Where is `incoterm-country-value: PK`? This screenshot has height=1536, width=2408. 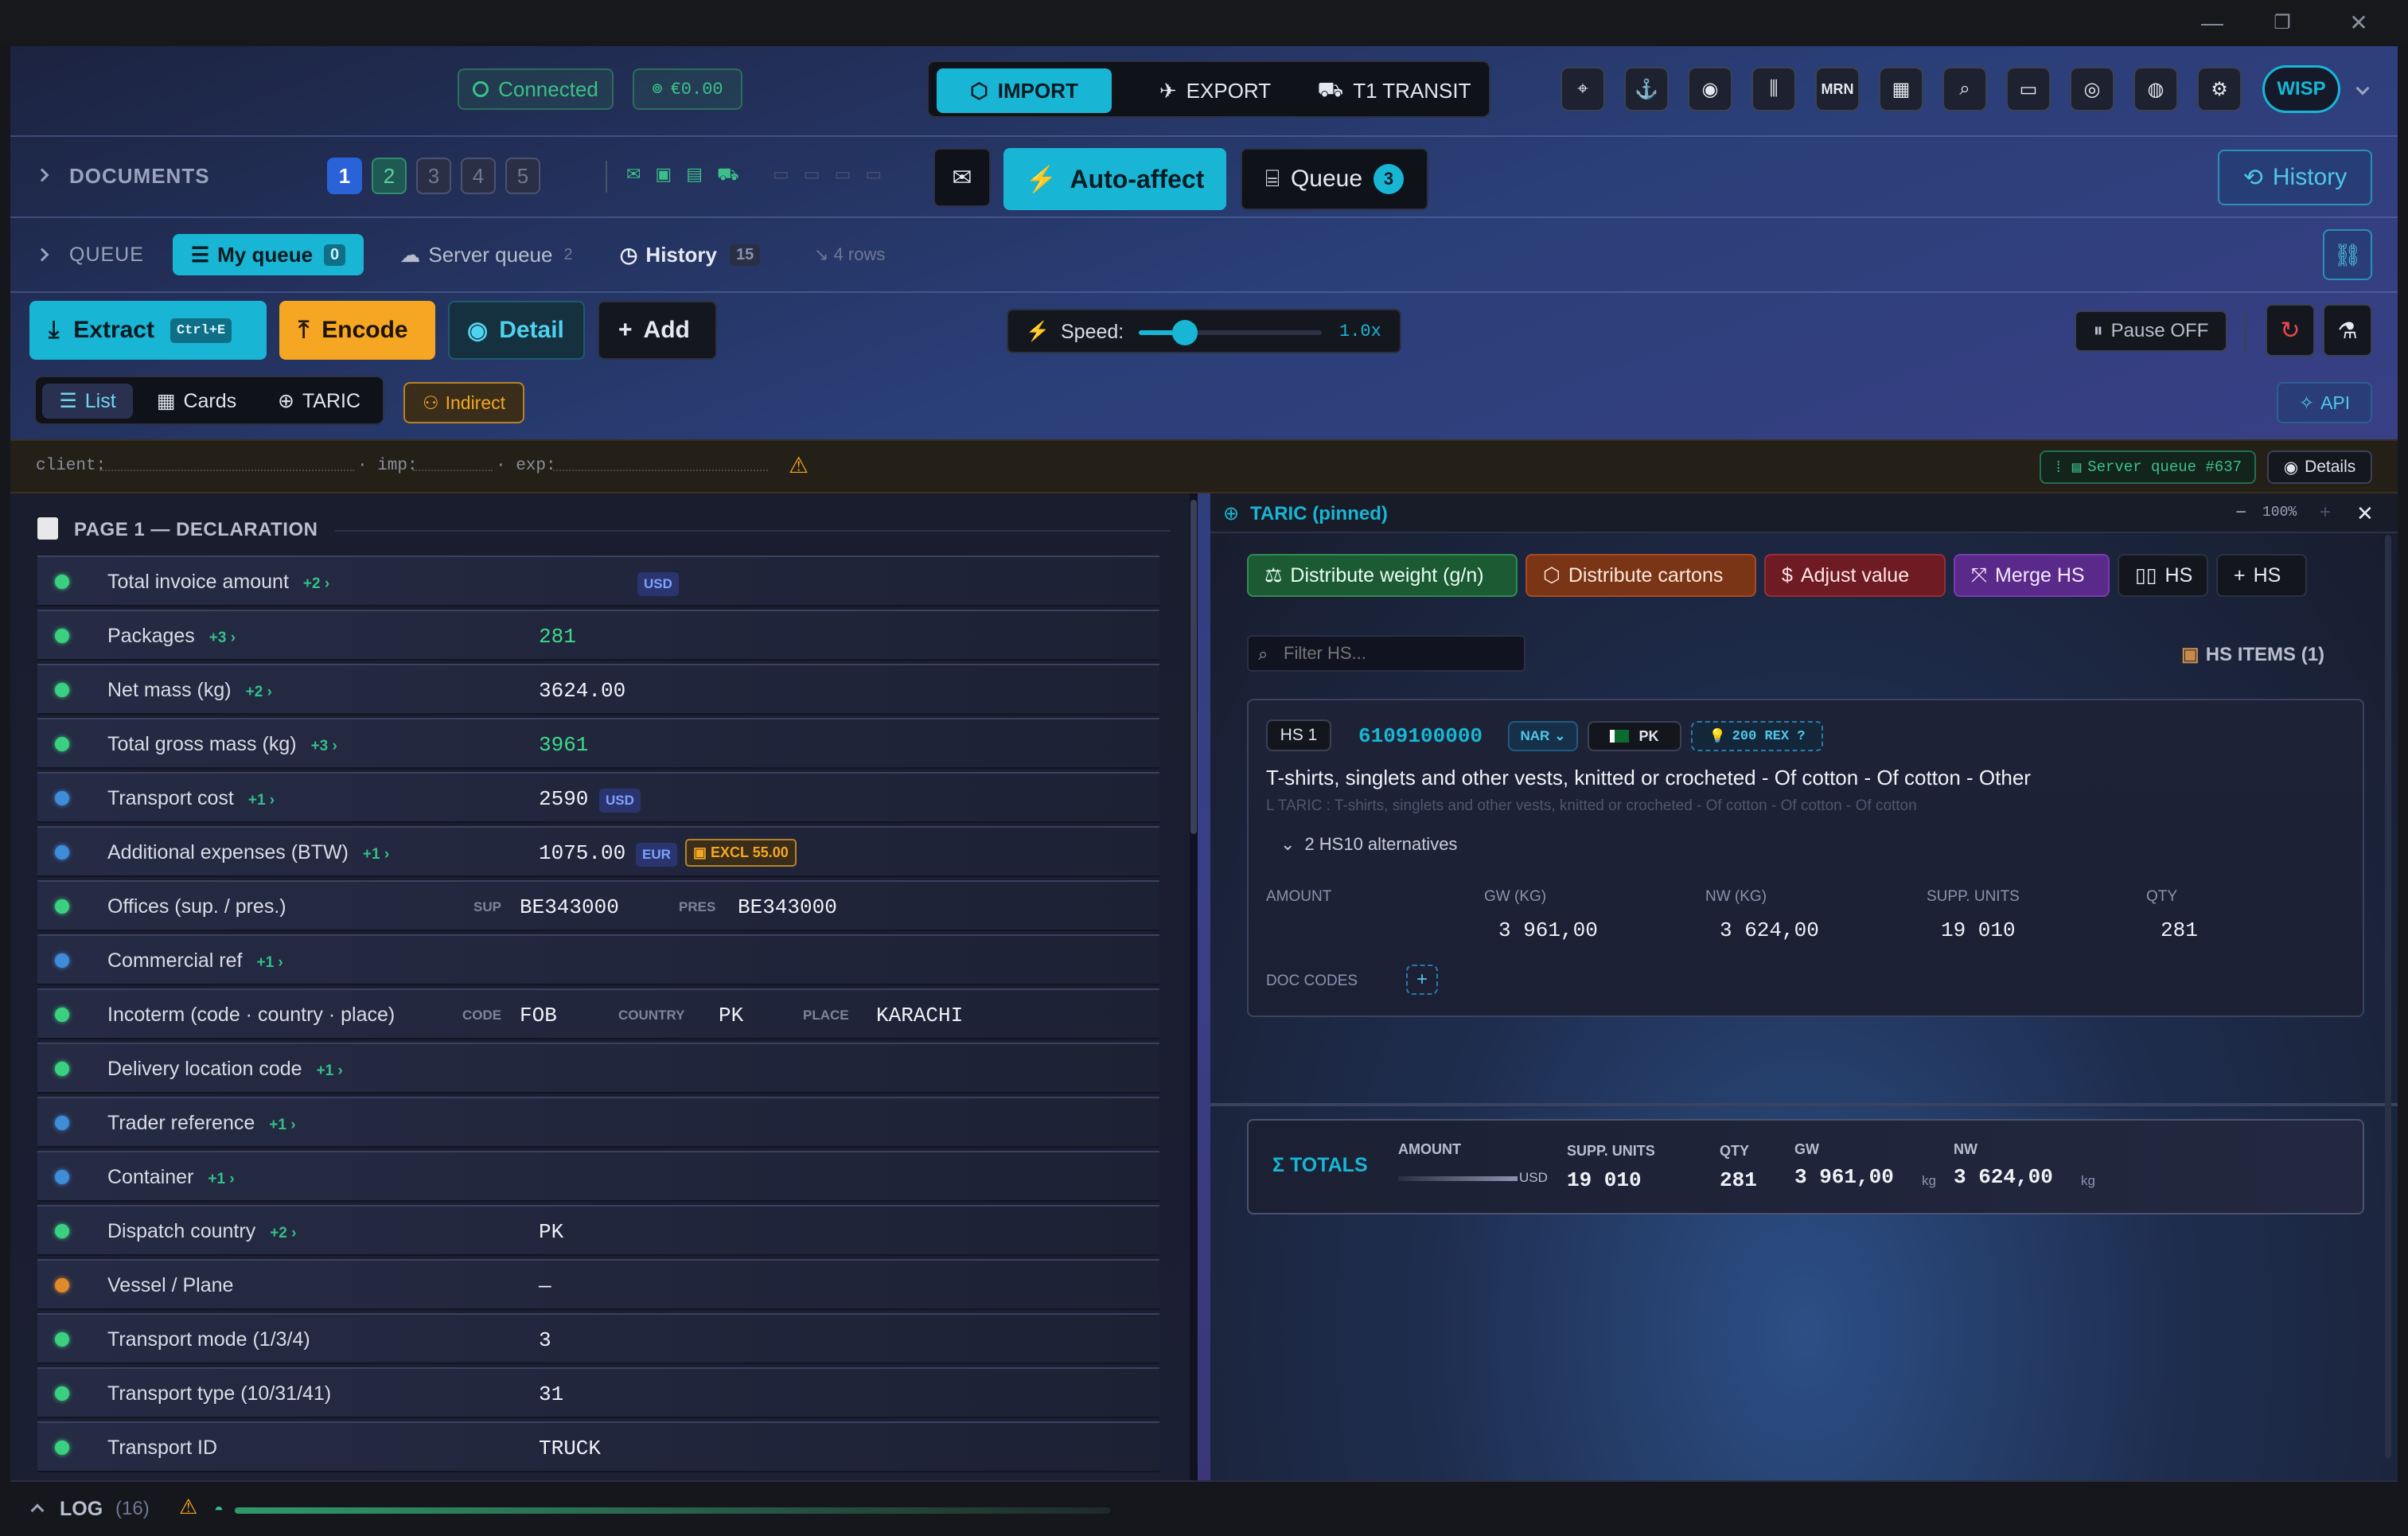 incoterm-country-value: PK is located at coordinates (731, 1015).